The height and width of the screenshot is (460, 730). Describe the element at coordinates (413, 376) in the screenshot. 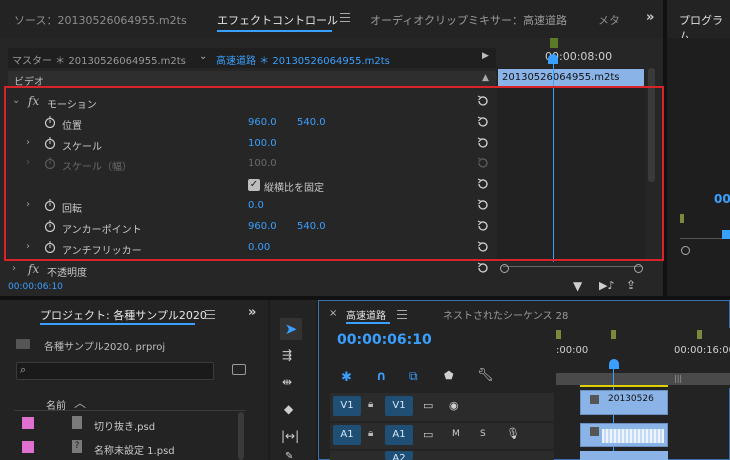

I see `linked-selection-icon: ⧉` at that location.